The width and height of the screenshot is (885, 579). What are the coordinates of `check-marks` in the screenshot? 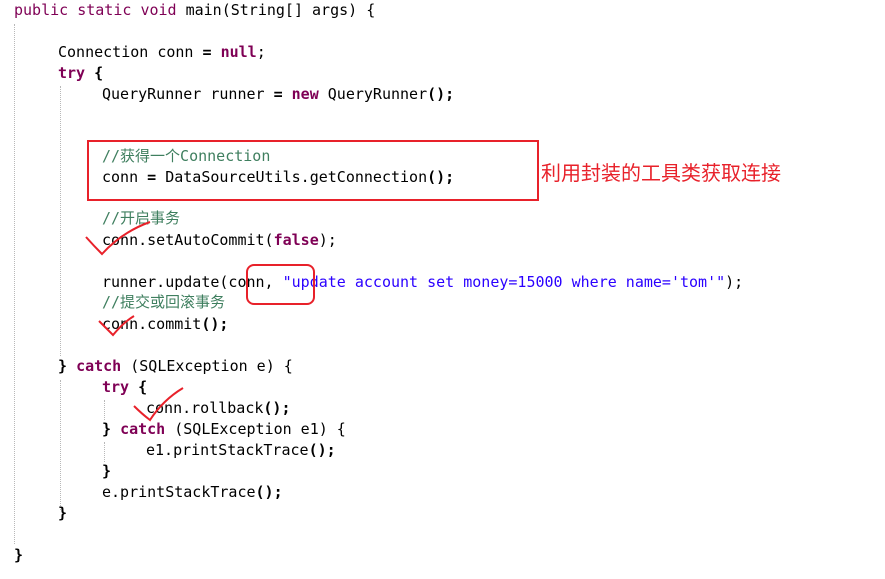 It's located at (134, 321).